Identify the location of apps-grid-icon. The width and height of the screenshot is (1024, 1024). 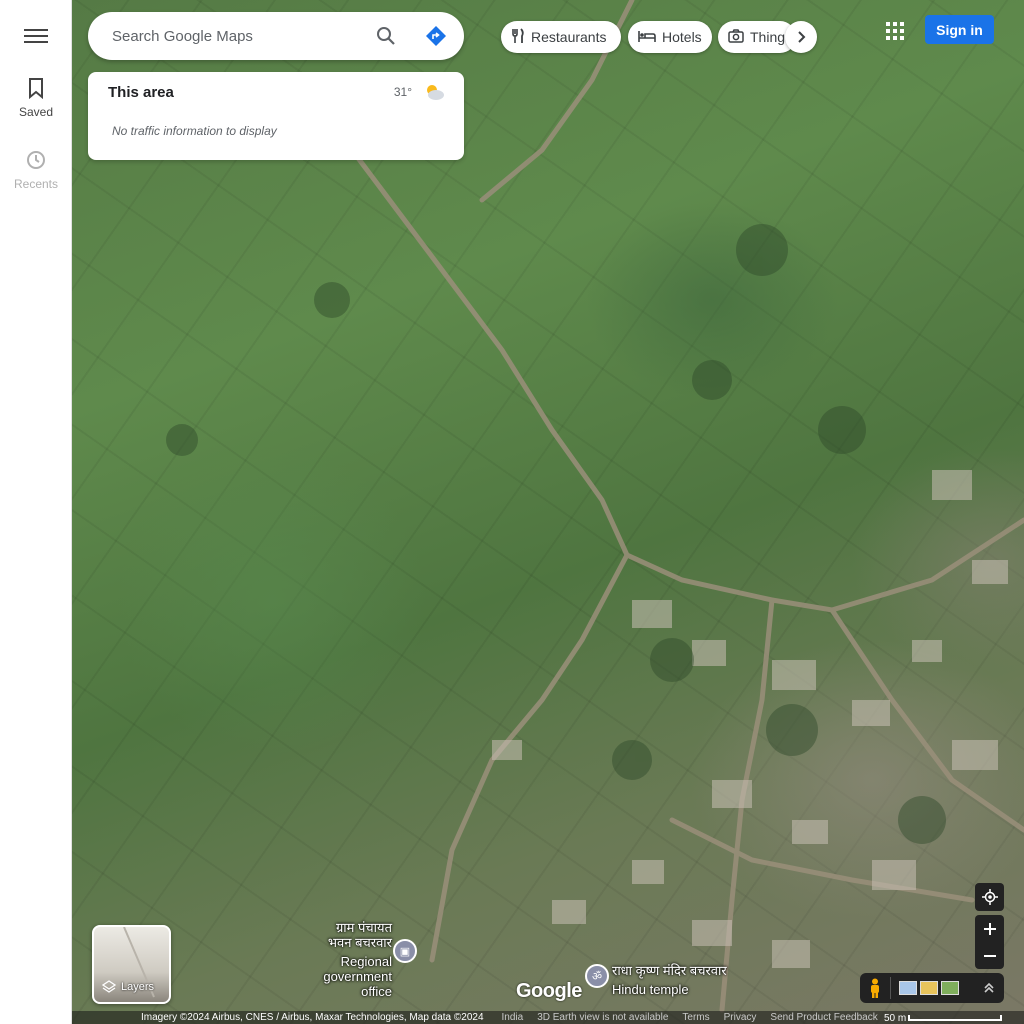
(895, 31).